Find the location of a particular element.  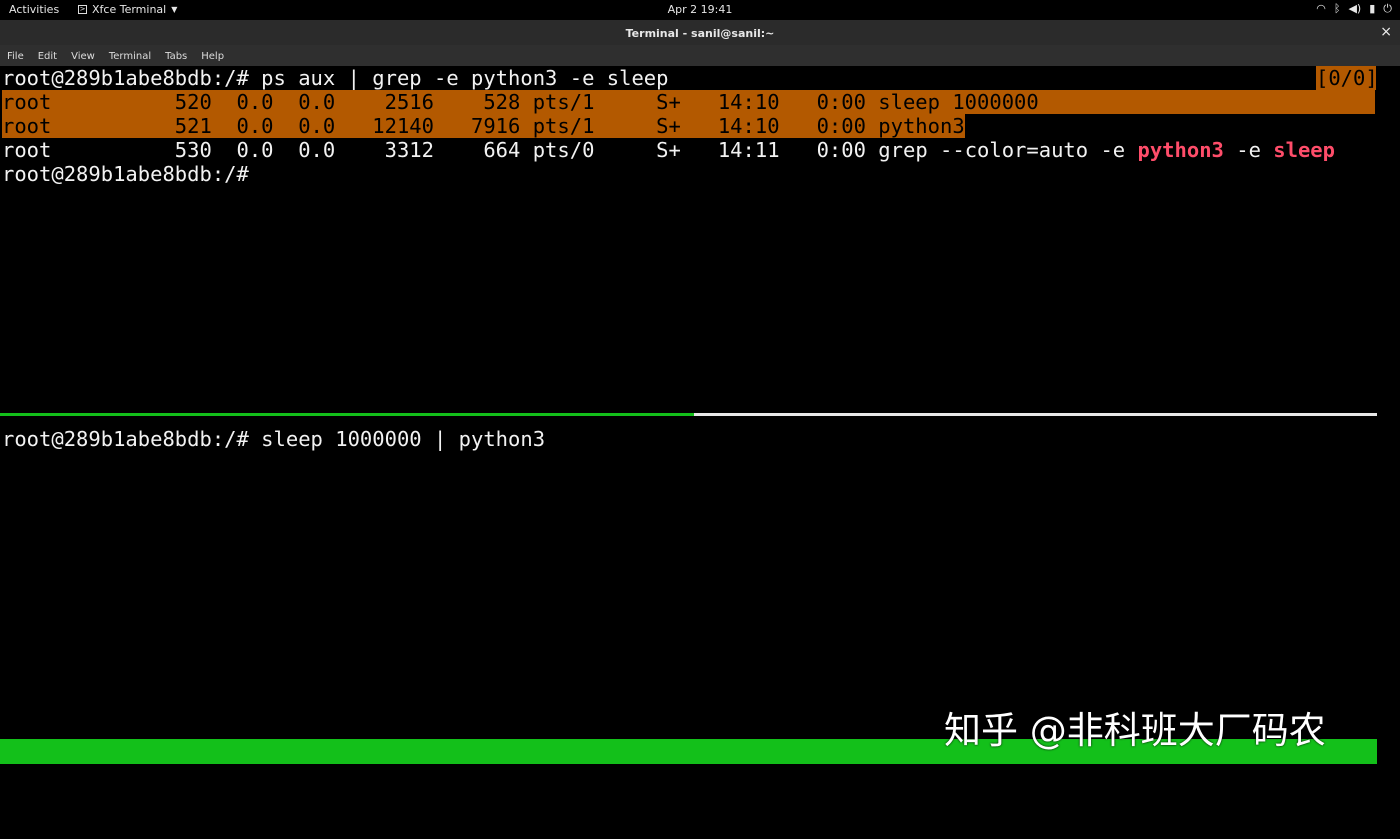

terminal-icon: > is located at coordinates (82, 9).